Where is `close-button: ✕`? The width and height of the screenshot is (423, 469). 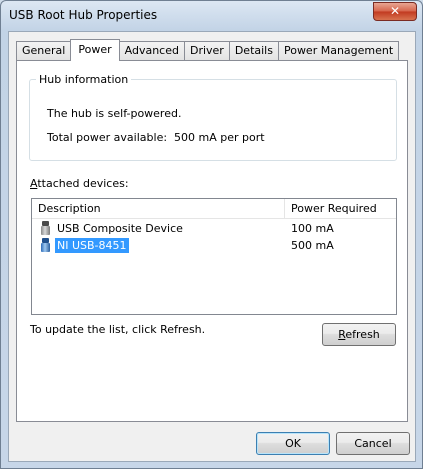 close-button: ✕ is located at coordinates (395, 11).